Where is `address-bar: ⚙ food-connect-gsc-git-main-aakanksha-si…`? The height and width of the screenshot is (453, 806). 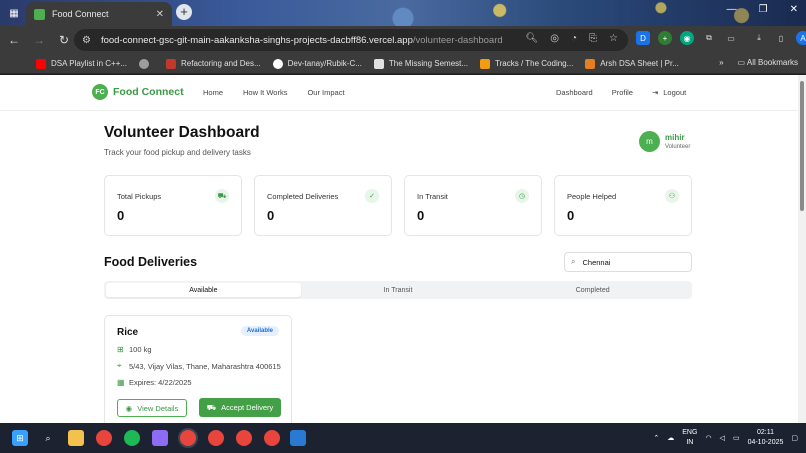 address-bar: ⚙ food-connect-gsc-git-main-aakanksha-si… is located at coordinates (351, 40).